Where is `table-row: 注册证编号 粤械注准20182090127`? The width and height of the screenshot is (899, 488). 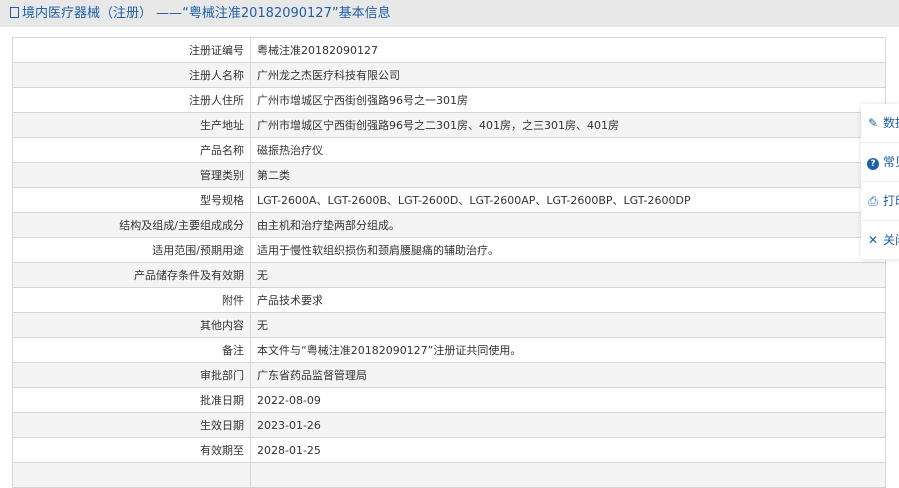 table-row: 注册证编号 粤械注准20182090127 is located at coordinates (449, 50).